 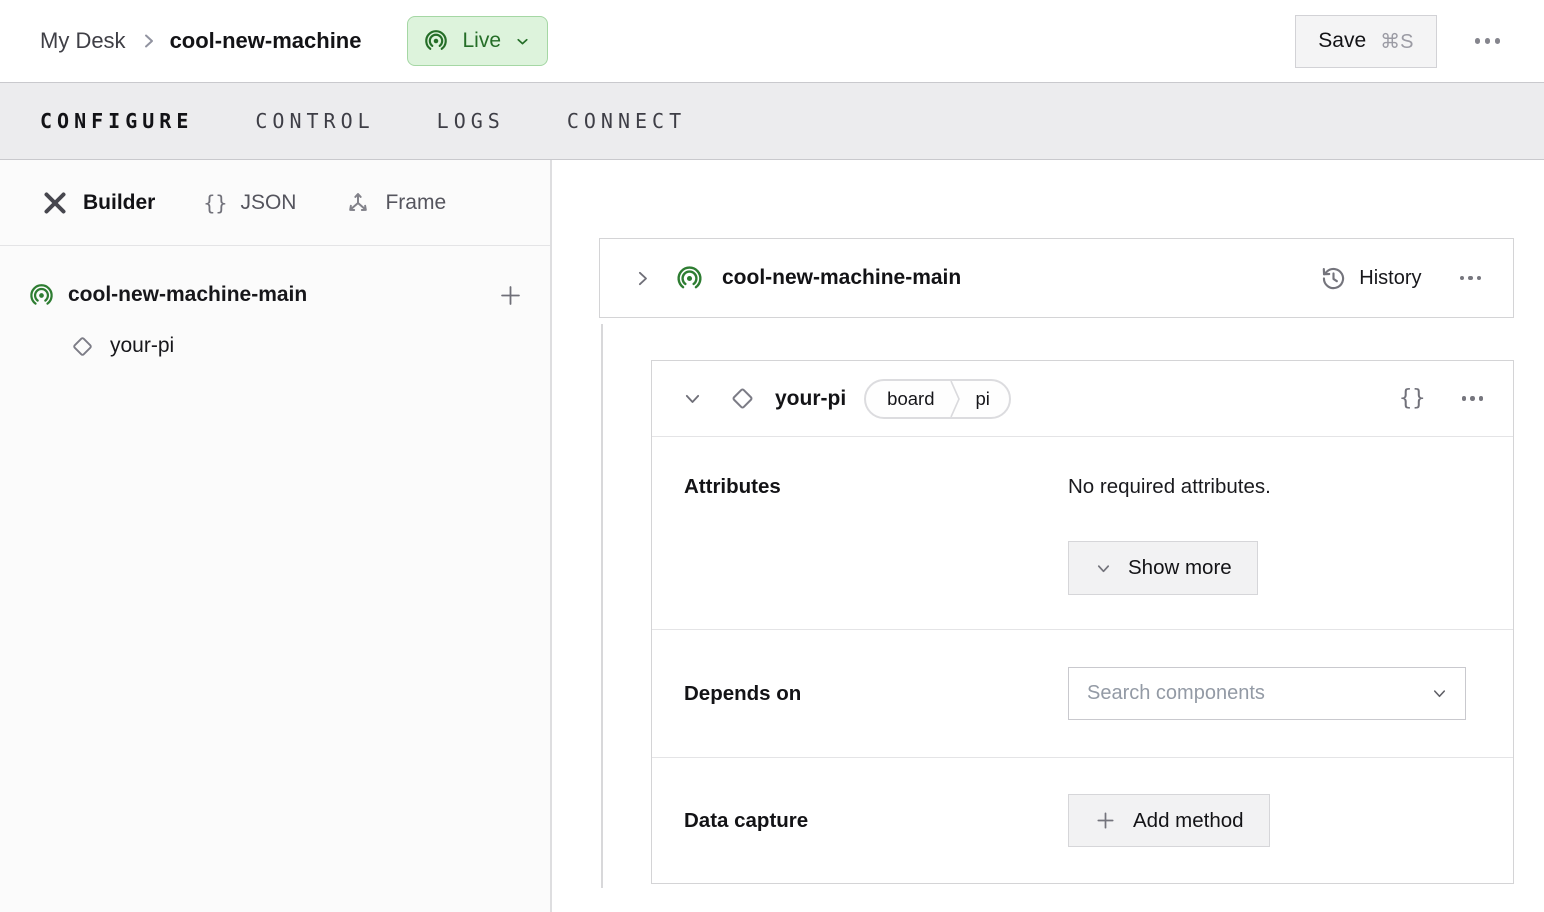 I want to click on view-tab-builder-label: Builder, so click(x=119, y=202).